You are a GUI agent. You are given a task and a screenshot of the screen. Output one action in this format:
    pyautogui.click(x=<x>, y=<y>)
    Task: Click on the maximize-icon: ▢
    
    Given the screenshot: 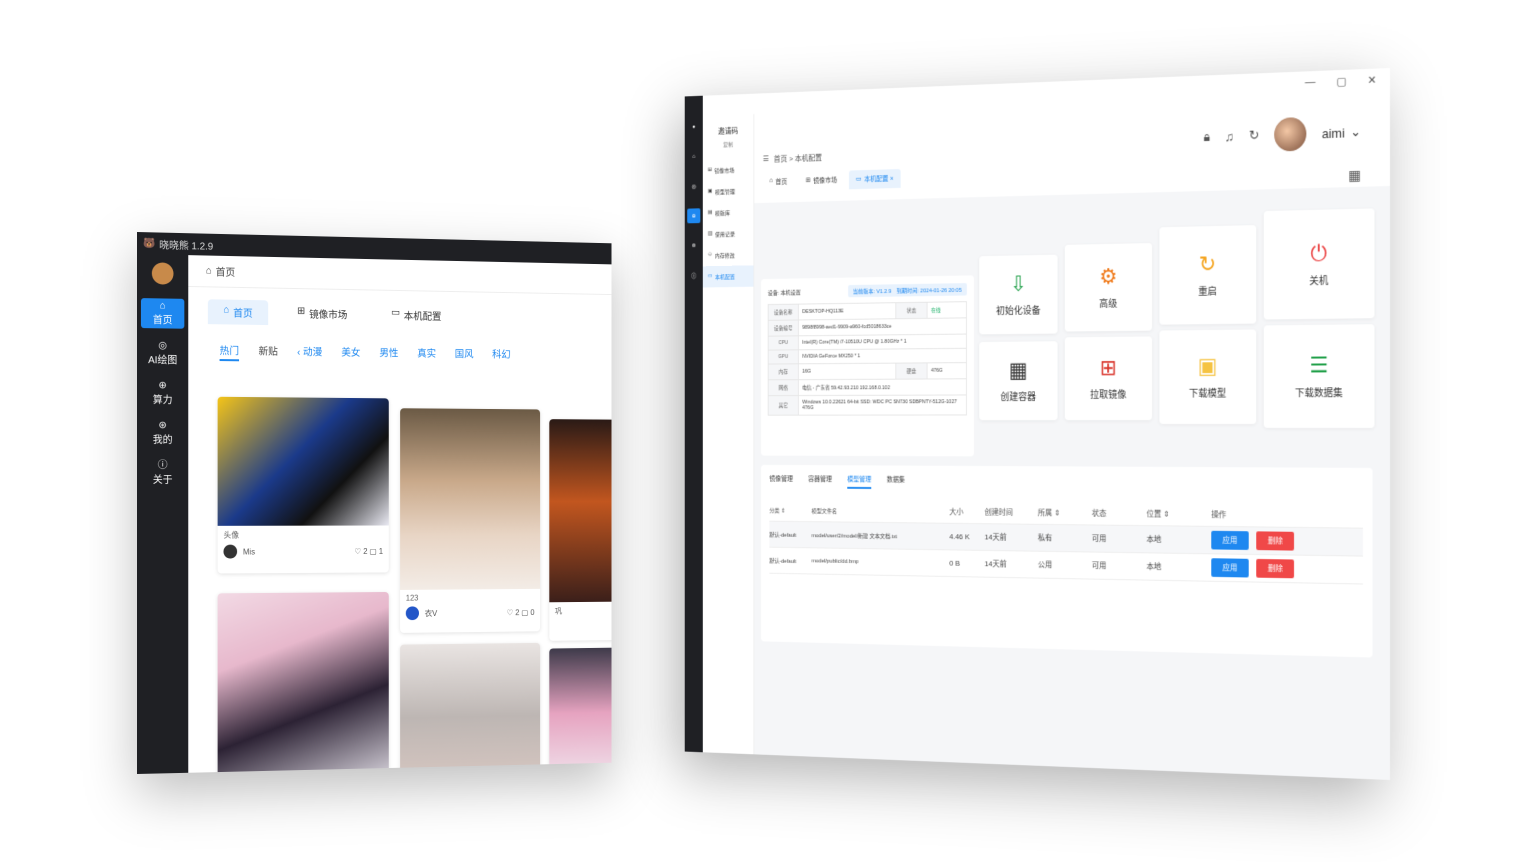 What is the action you would take?
    pyautogui.click(x=1341, y=80)
    